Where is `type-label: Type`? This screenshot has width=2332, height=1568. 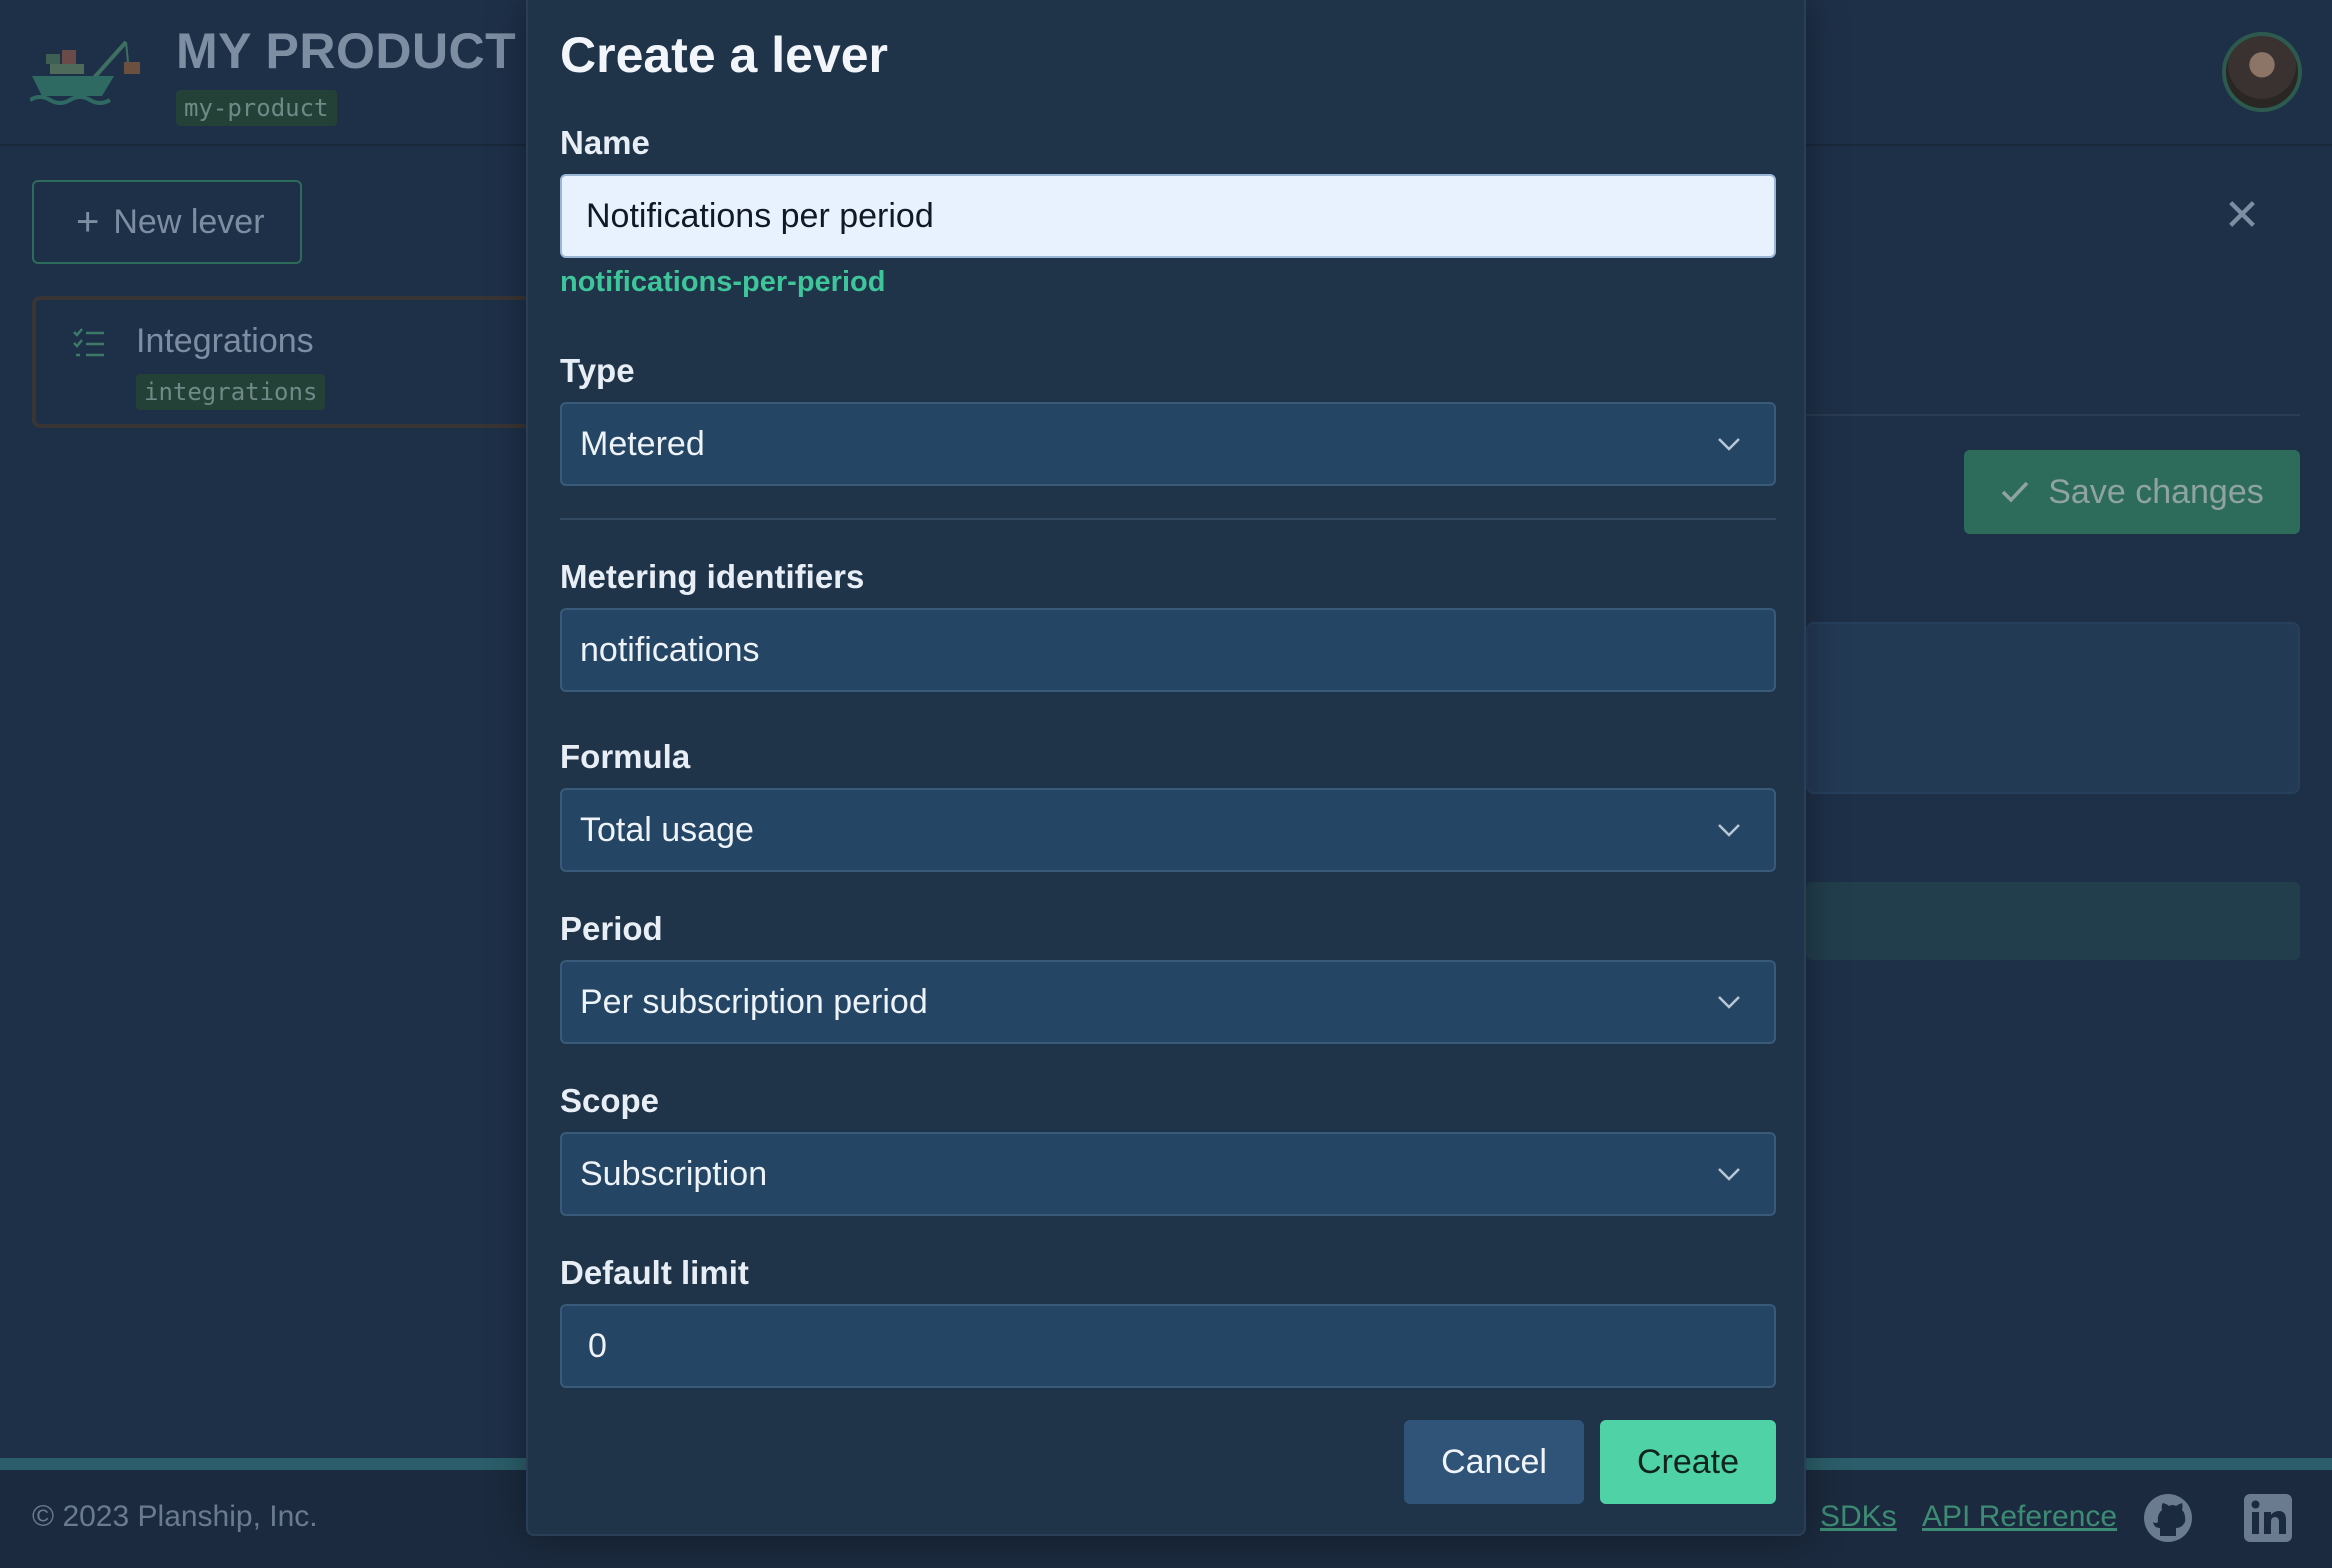
type-label: Type is located at coordinates (597, 370).